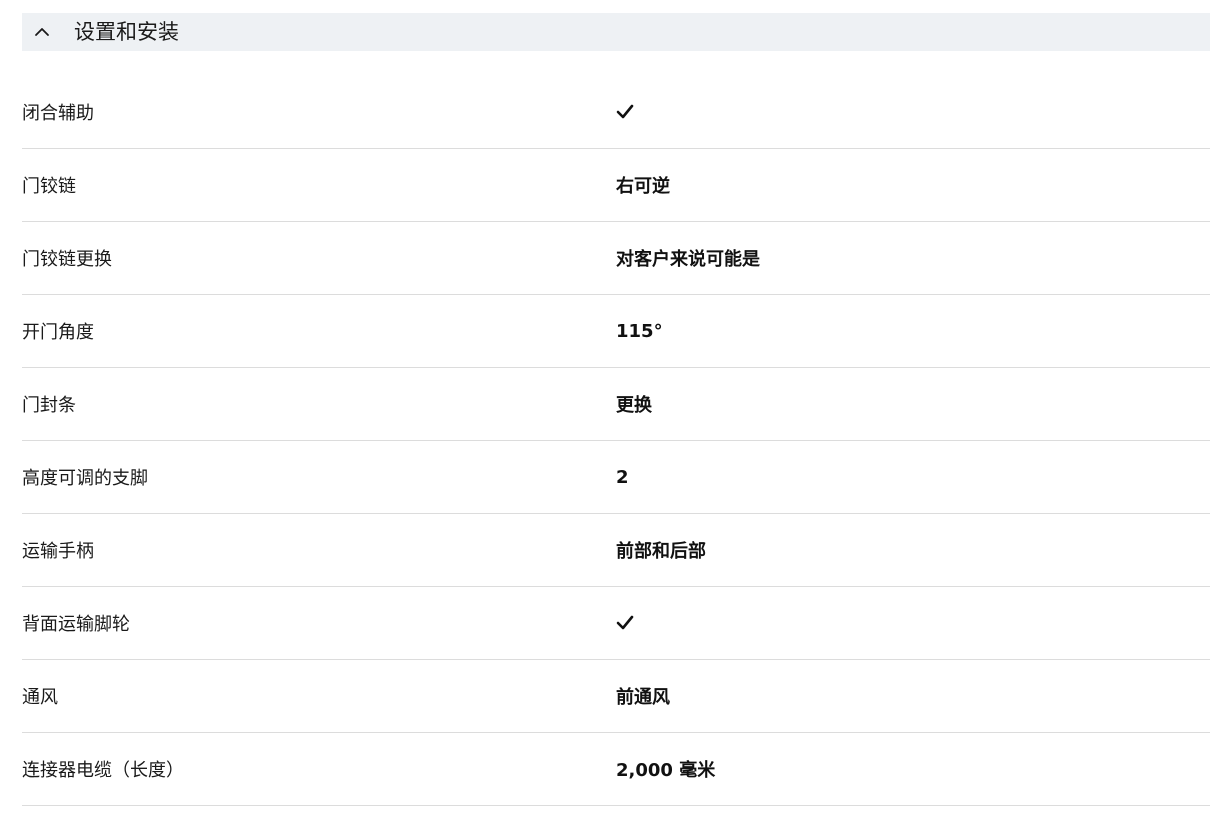 Image resolution: width=1230 pixels, height=833 pixels. Describe the element at coordinates (639, 331) in the screenshot. I see `spec-value: 115°` at that location.